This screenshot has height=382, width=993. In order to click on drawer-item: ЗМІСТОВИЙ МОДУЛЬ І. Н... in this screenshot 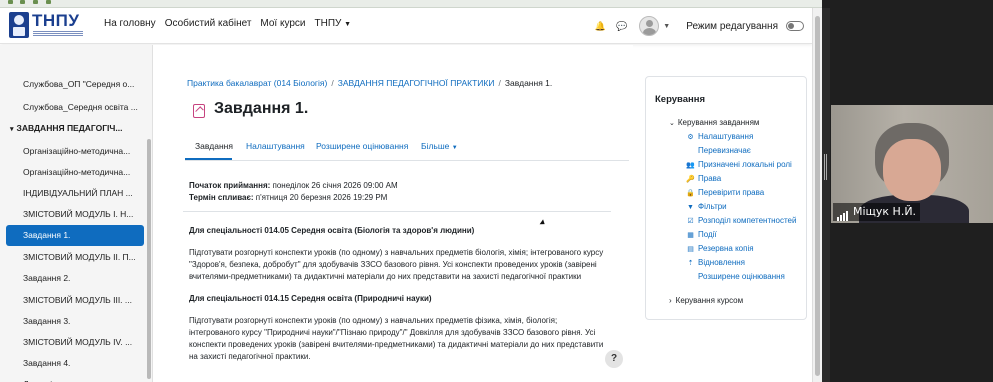, I will do `click(72, 214)`.